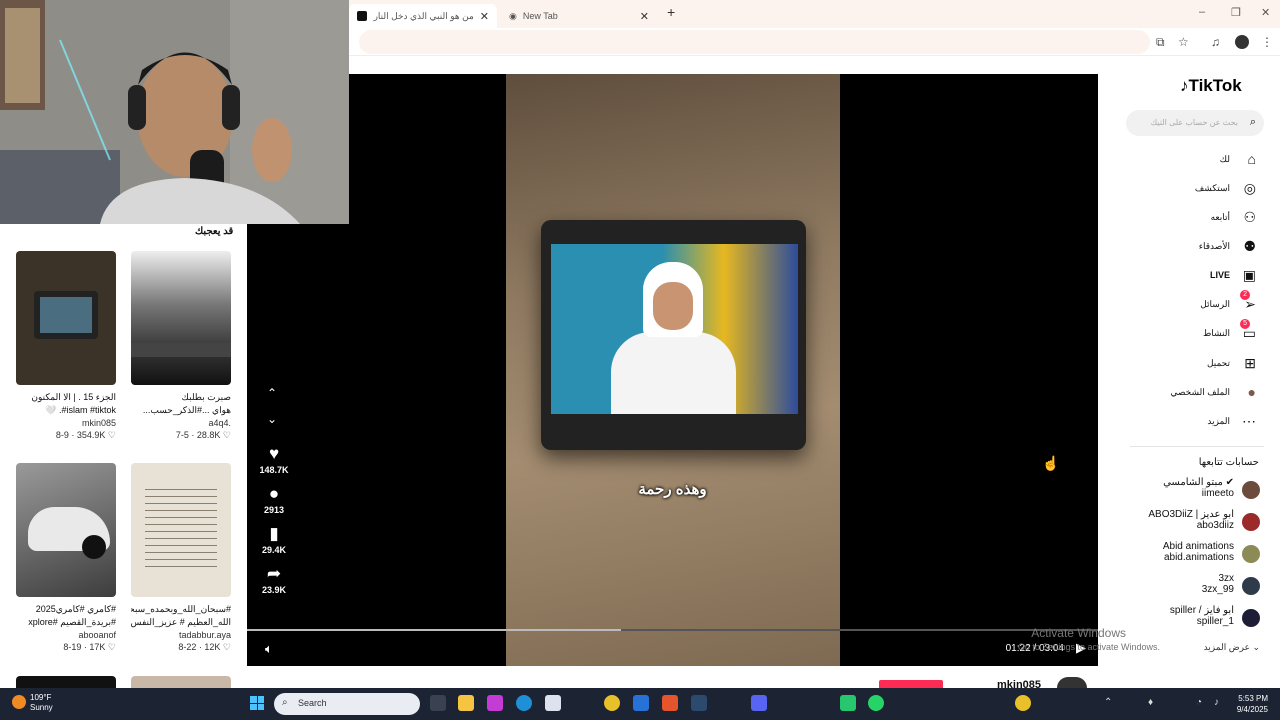  Describe the element at coordinates (19, 702) in the screenshot. I see `sun-icon` at that location.